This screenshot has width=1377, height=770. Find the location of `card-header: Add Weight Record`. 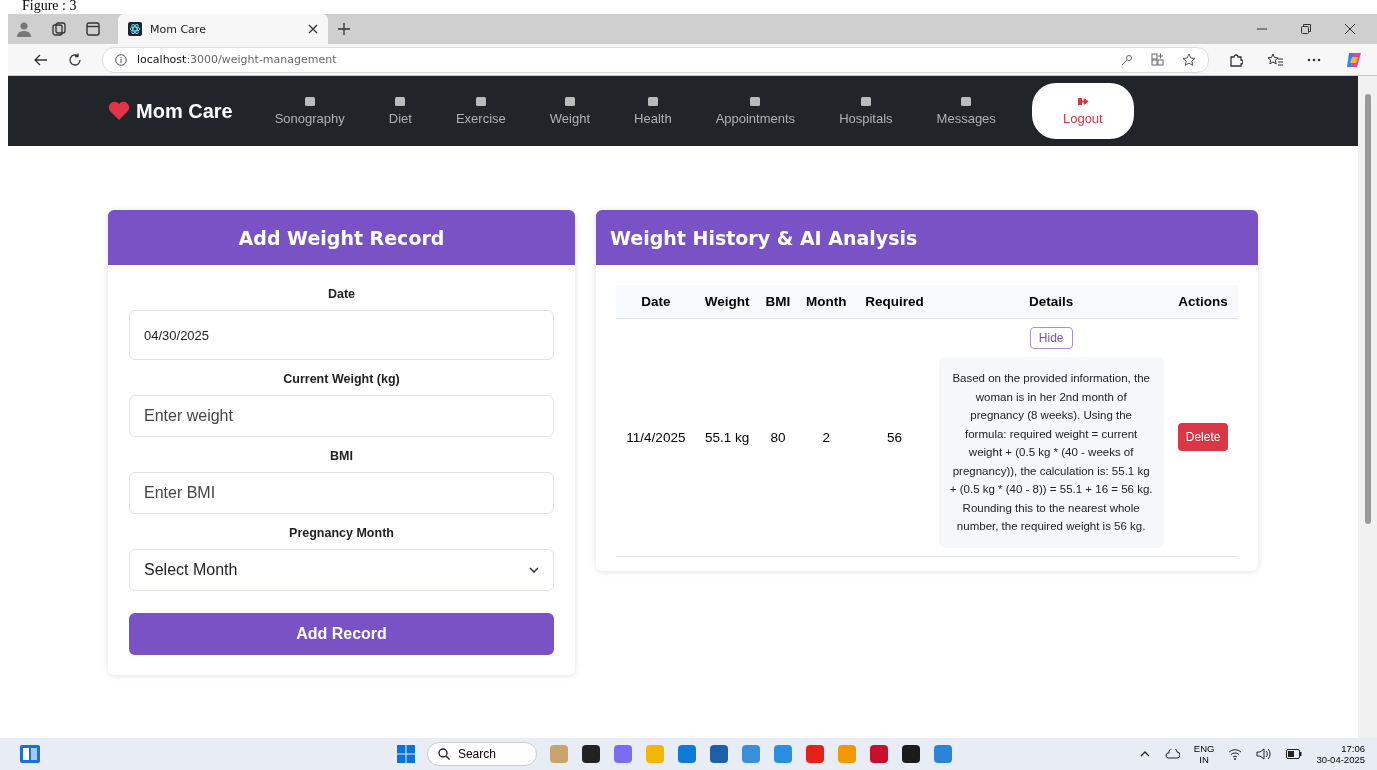

card-header: Add Weight Record is located at coordinates (341, 237).